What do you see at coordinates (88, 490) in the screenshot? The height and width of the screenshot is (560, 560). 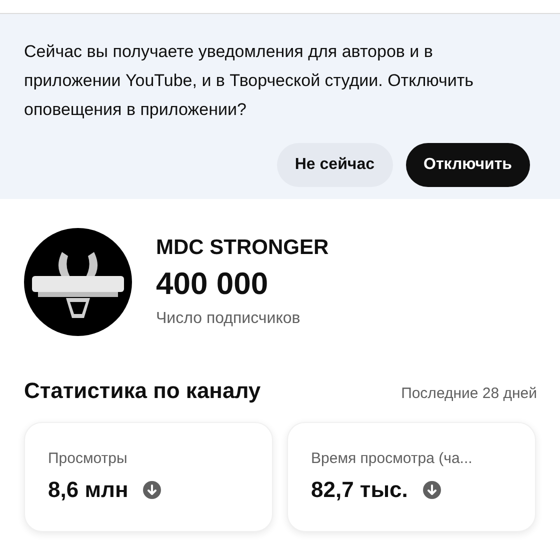 I see `stat-value: 8,6 млн` at bounding box center [88, 490].